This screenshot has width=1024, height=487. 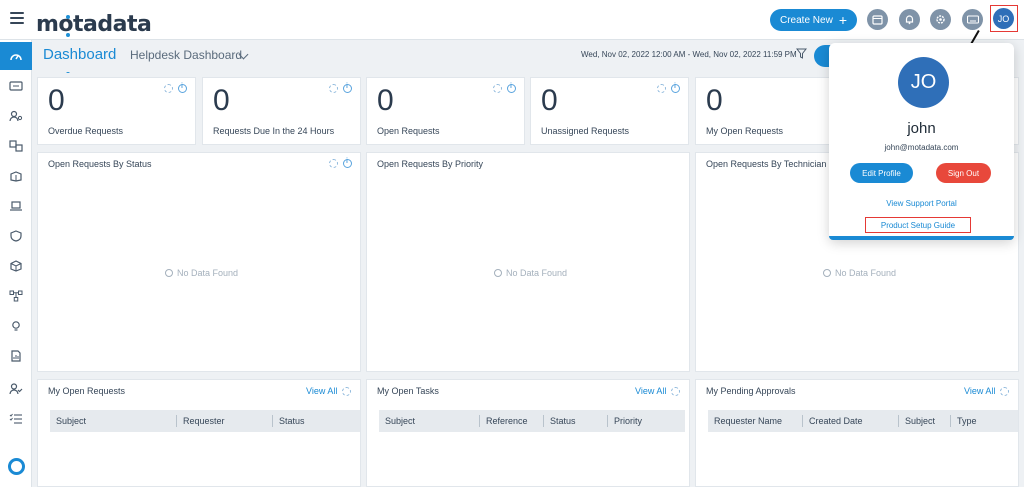 What do you see at coordinates (408, 131) in the screenshot?
I see `stat-label: Open Requests` at bounding box center [408, 131].